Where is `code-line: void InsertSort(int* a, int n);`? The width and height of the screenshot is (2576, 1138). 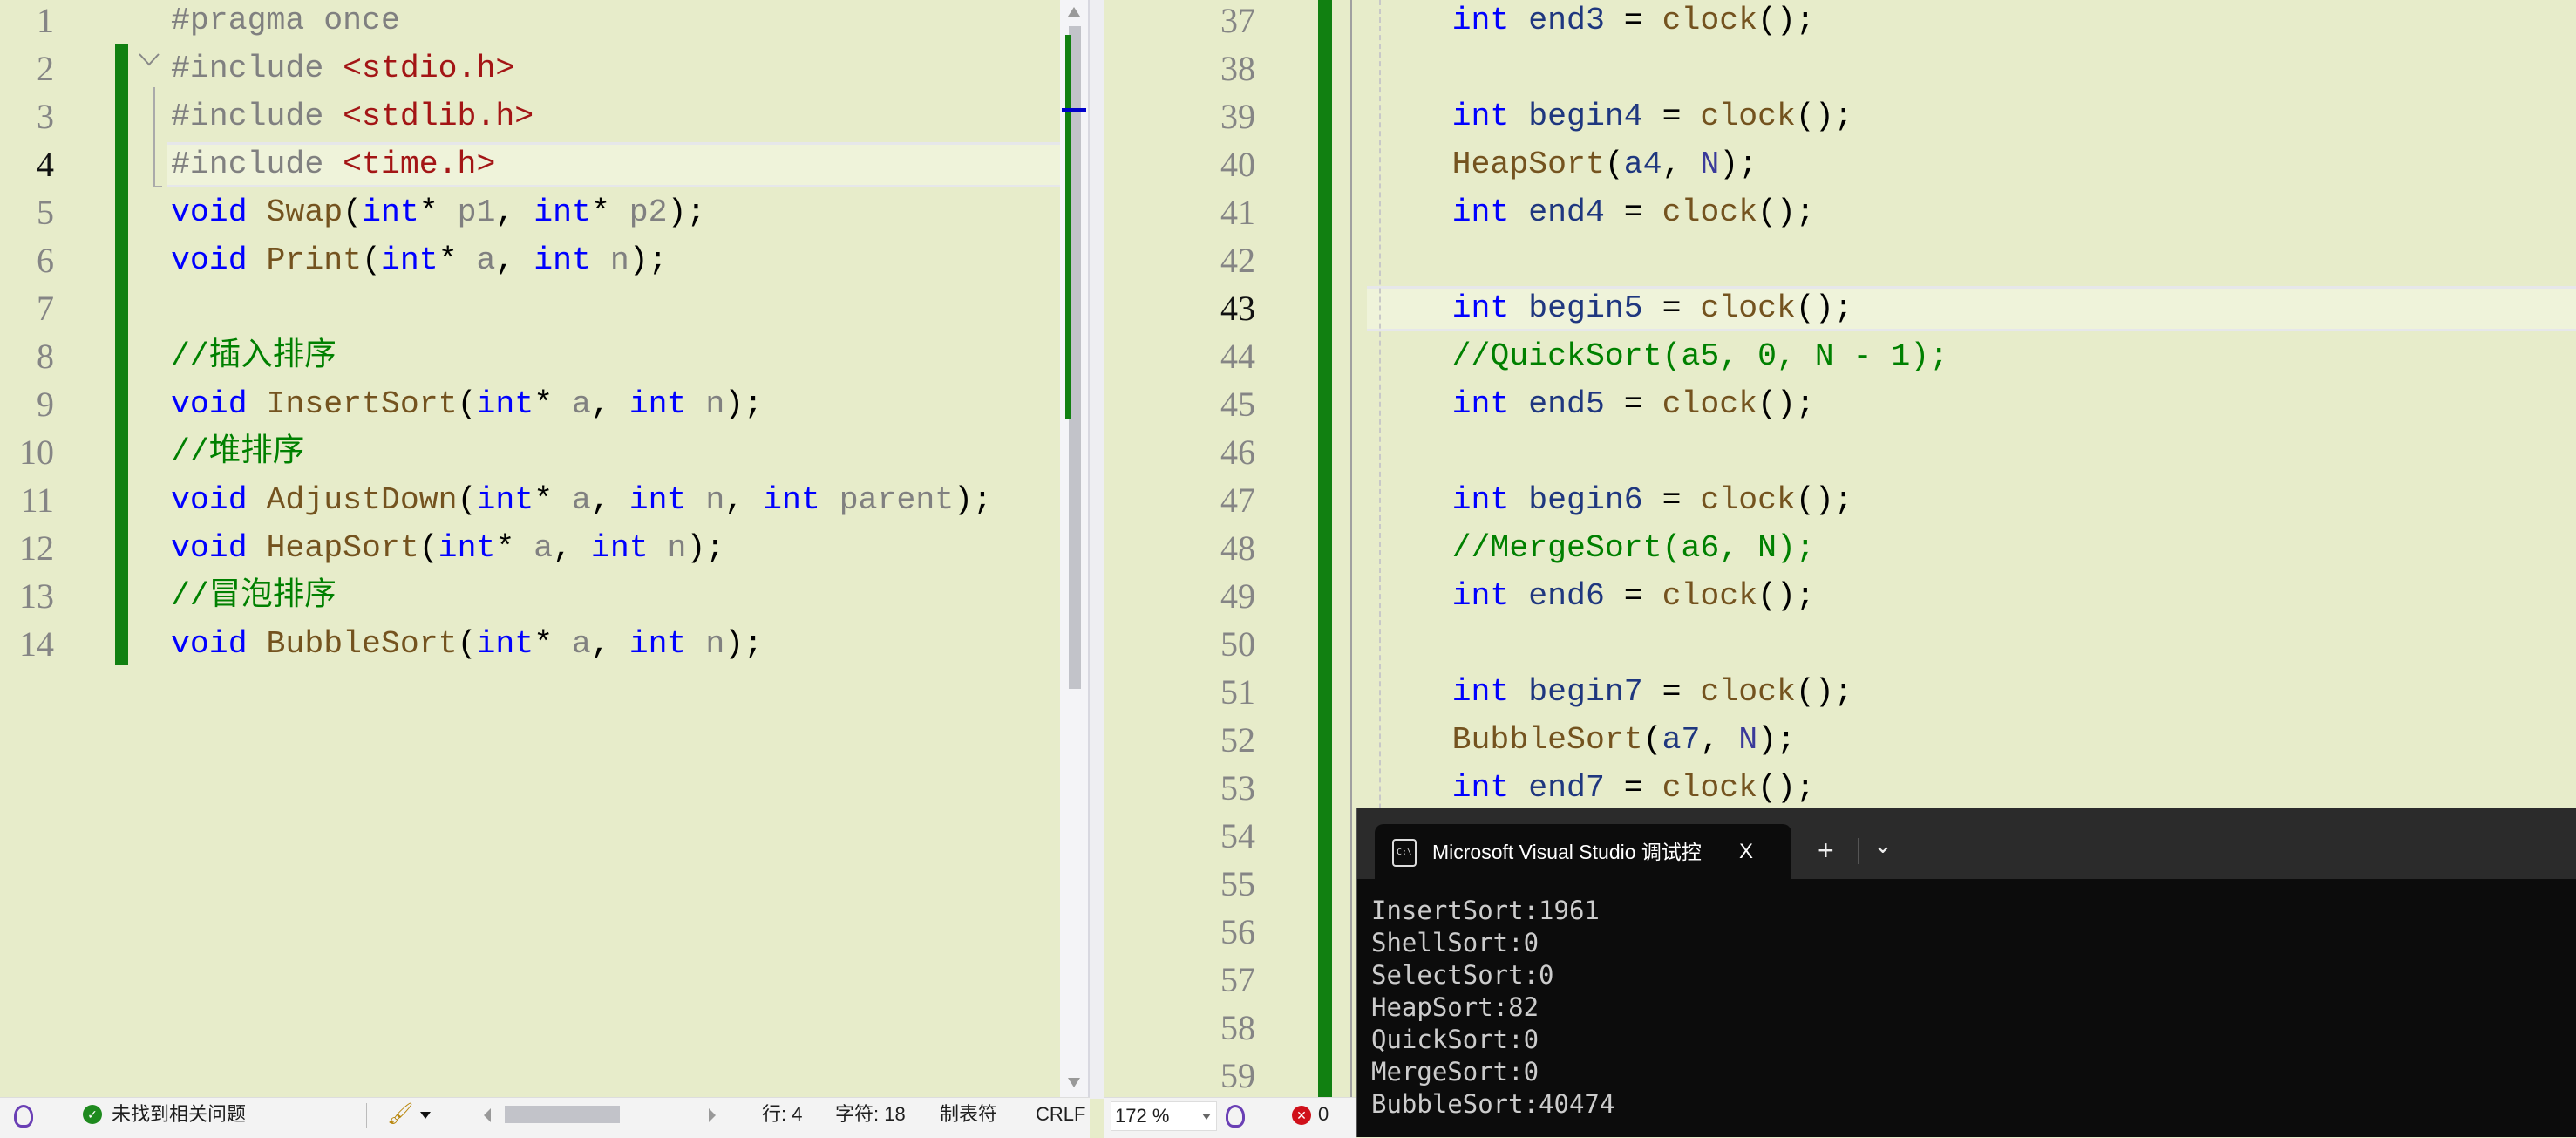
code-line: void InsertSort(int* a, int n); is located at coordinates (581, 404).